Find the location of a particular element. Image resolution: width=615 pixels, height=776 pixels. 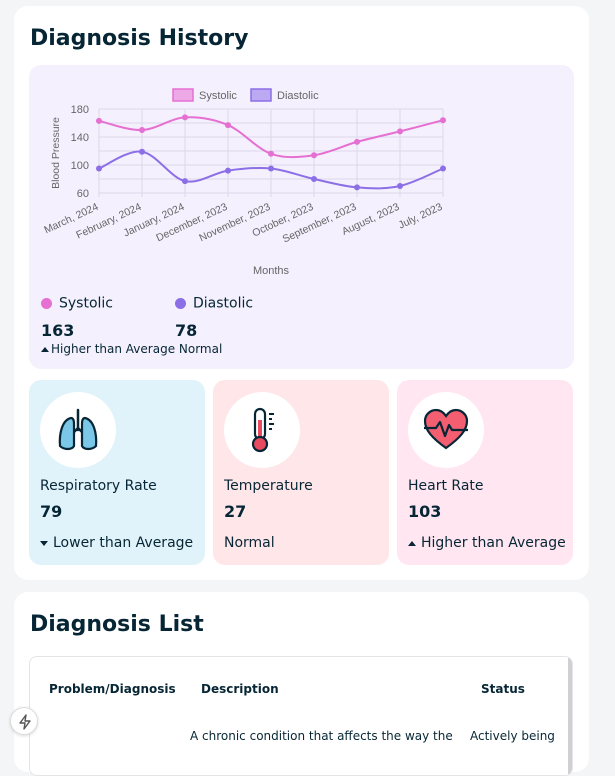

x-axis-title: Months is located at coordinates (271, 271).